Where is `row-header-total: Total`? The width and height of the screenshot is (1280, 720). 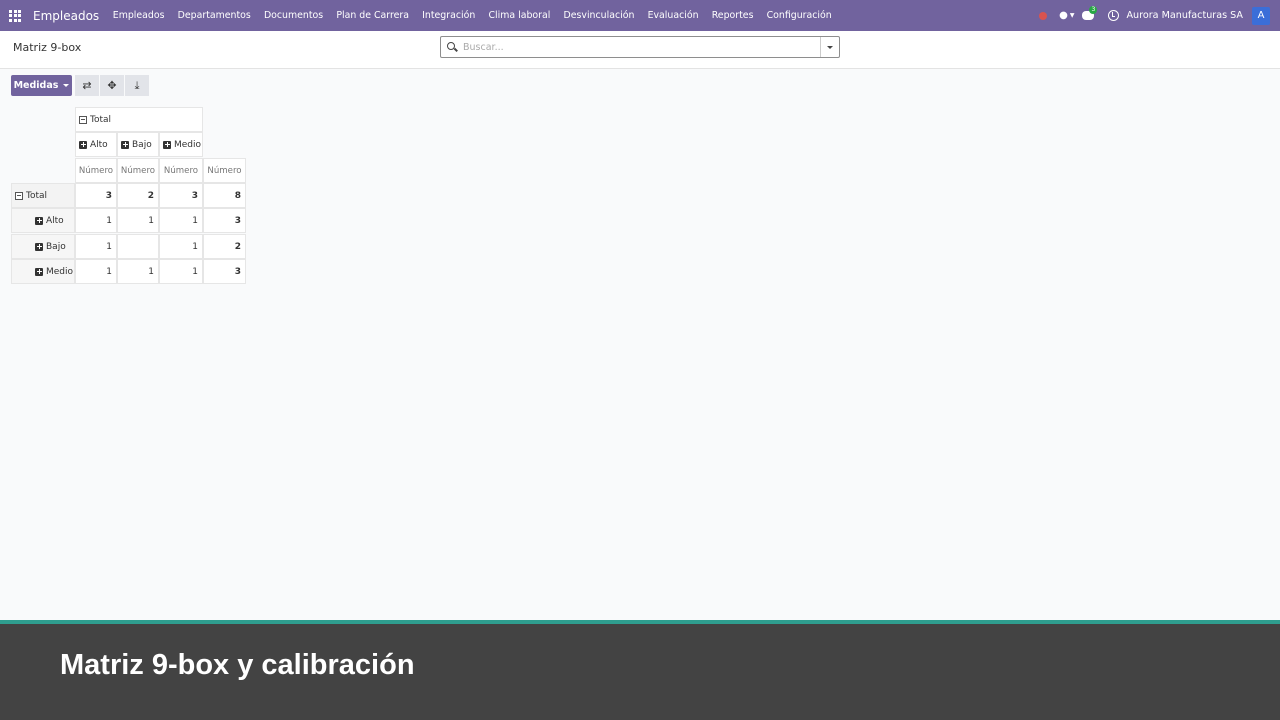
row-header-total: Total is located at coordinates (43, 195).